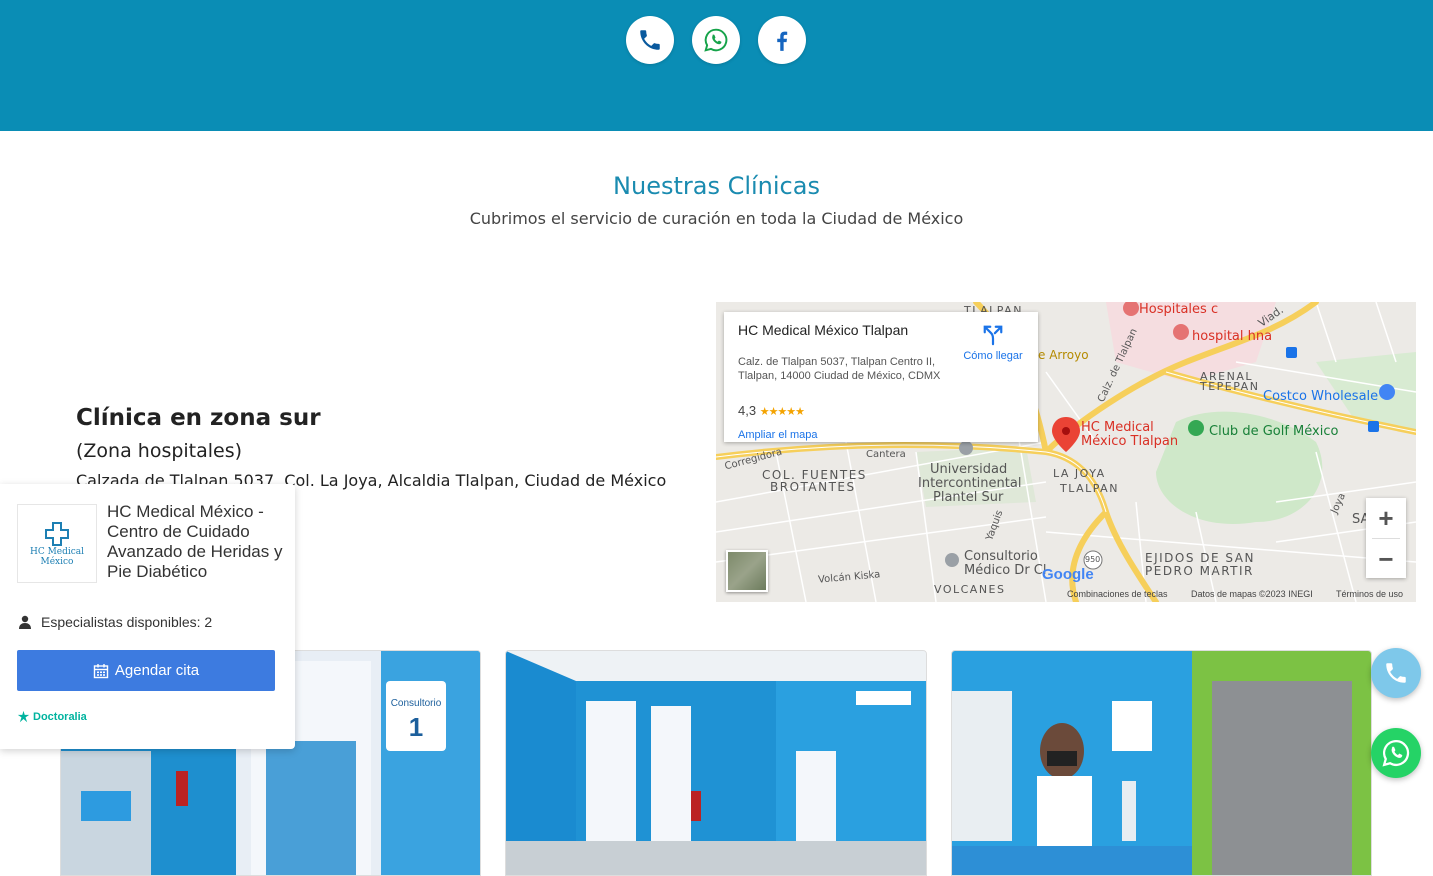 This screenshot has width=1433, height=876. Describe the element at coordinates (1230, 386) in the screenshot. I see `map-label-tepepan: TEPEPAN` at that location.